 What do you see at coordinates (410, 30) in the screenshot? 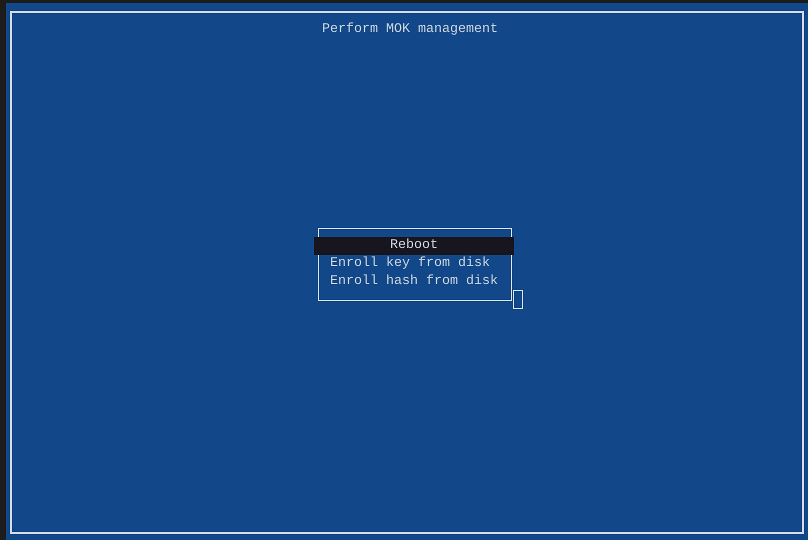
I see `screen-title: Perform MOK management` at bounding box center [410, 30].